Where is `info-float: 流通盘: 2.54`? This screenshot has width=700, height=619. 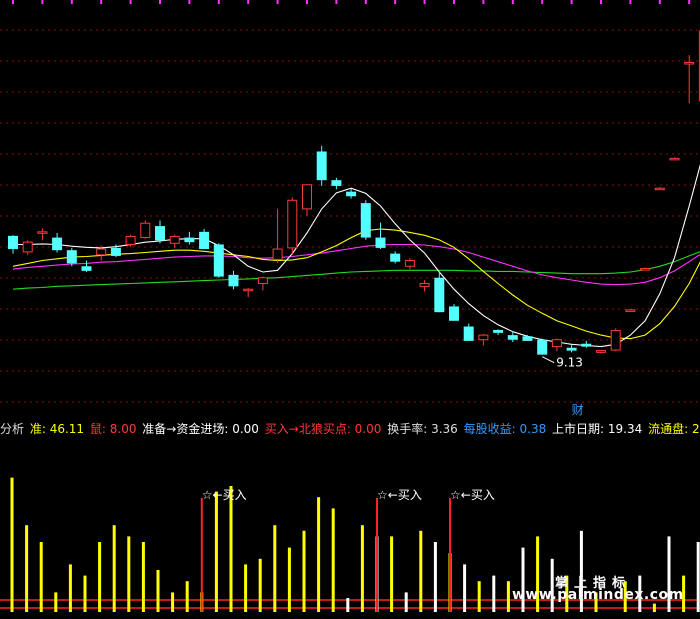
info-float: 流通盘: 2.54 is located at coordinates (674, 429).